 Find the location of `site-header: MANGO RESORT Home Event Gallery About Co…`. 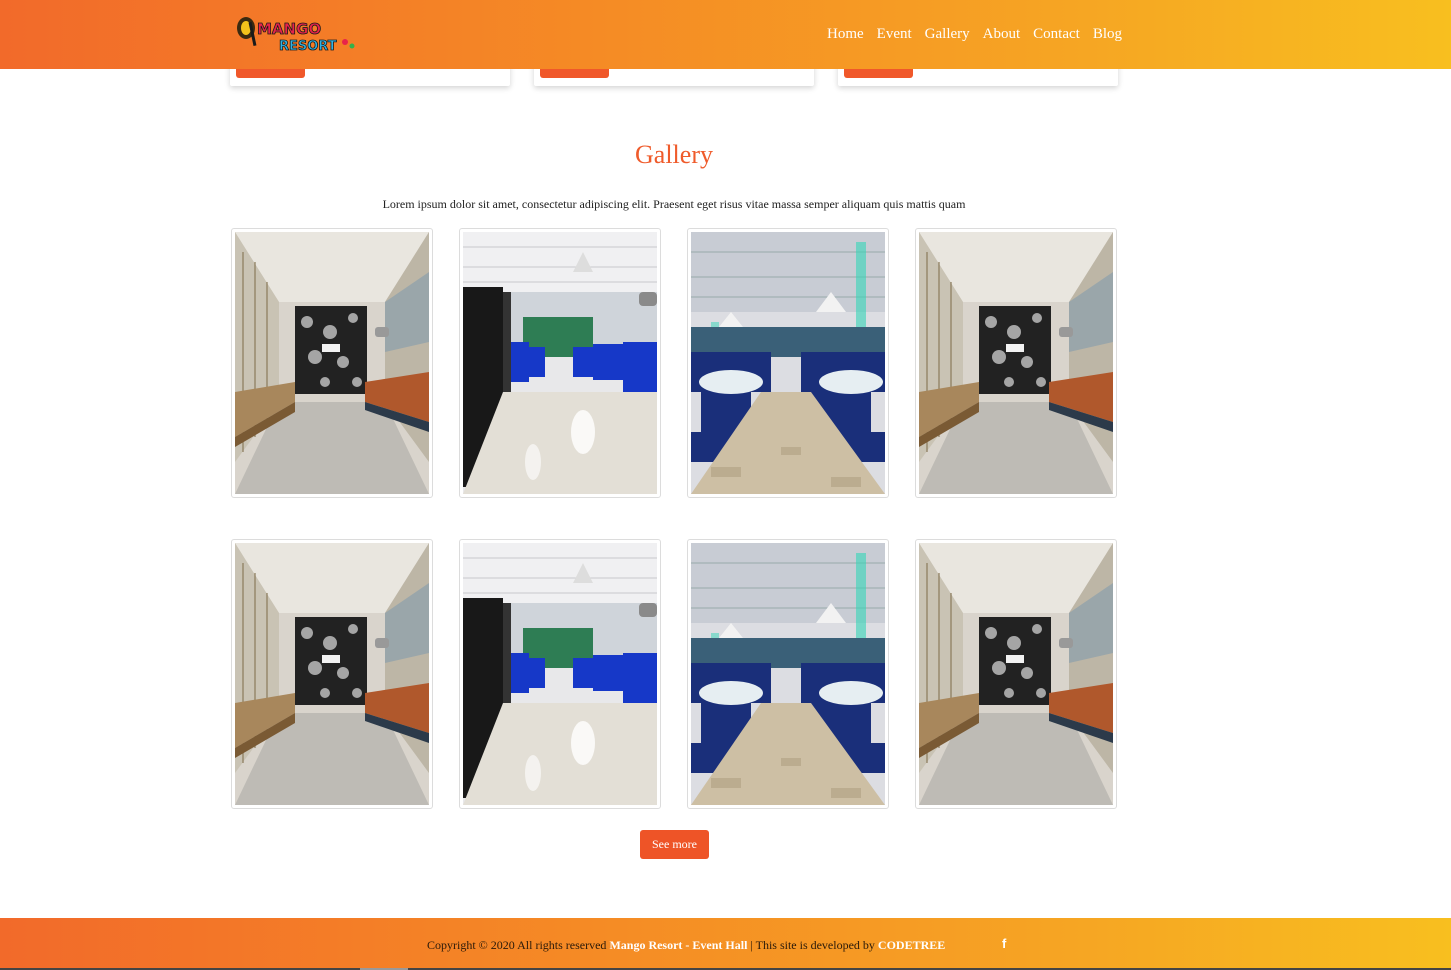

site-header: MANGO RESORT Home Event Gallery About Co… is located at coordinates (725, 34).